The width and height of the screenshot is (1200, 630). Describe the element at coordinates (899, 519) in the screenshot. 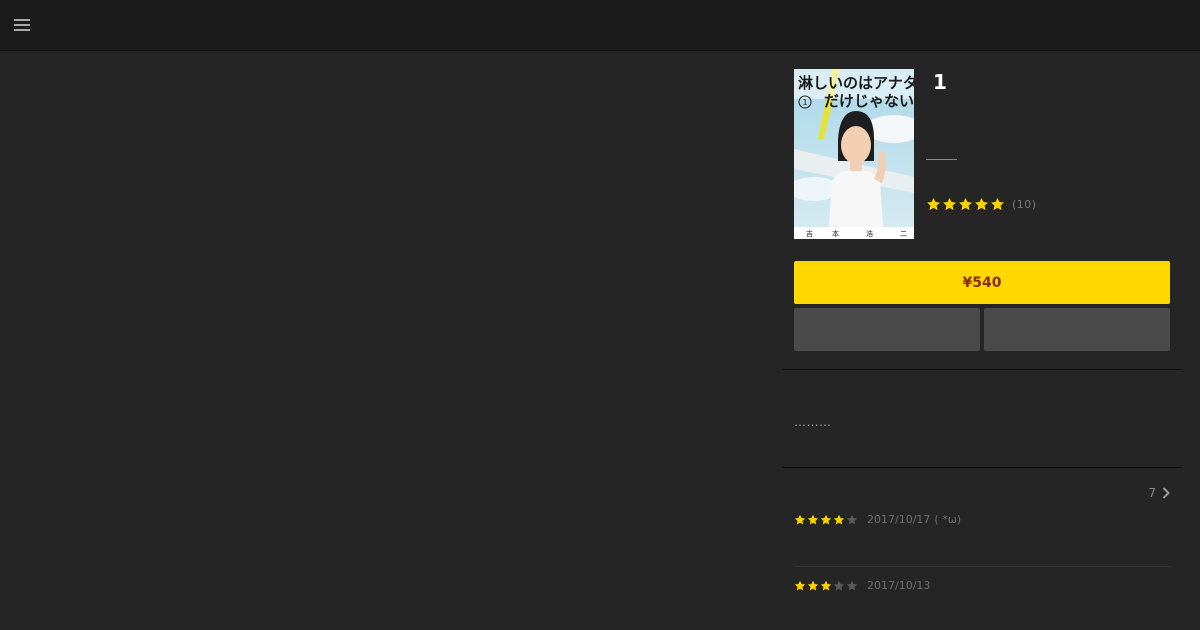

I see `review-date: 2017/10/17` at that location.